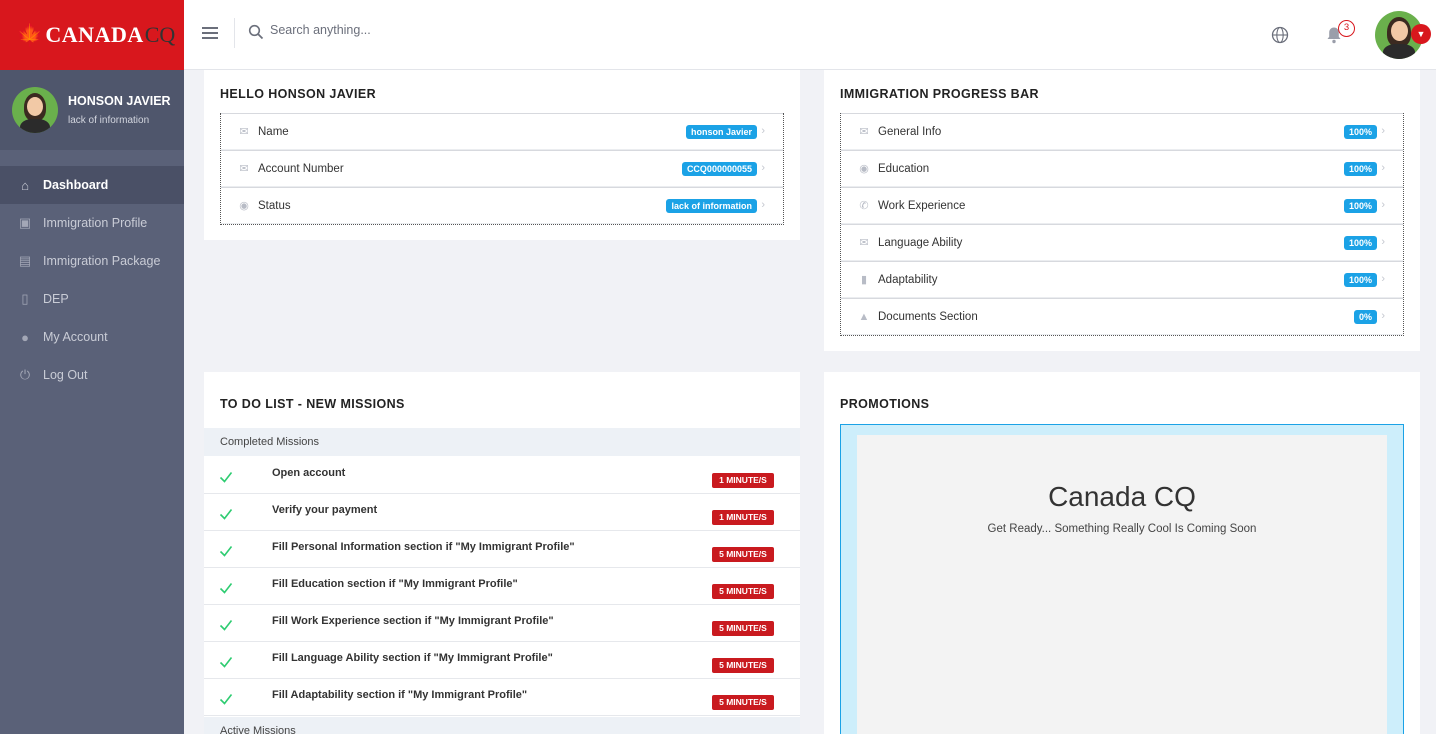 The image size is (1436, 734). I want to click on sidebar-item-immigration-package: ▤ Immigration Package, so click(92, 261).